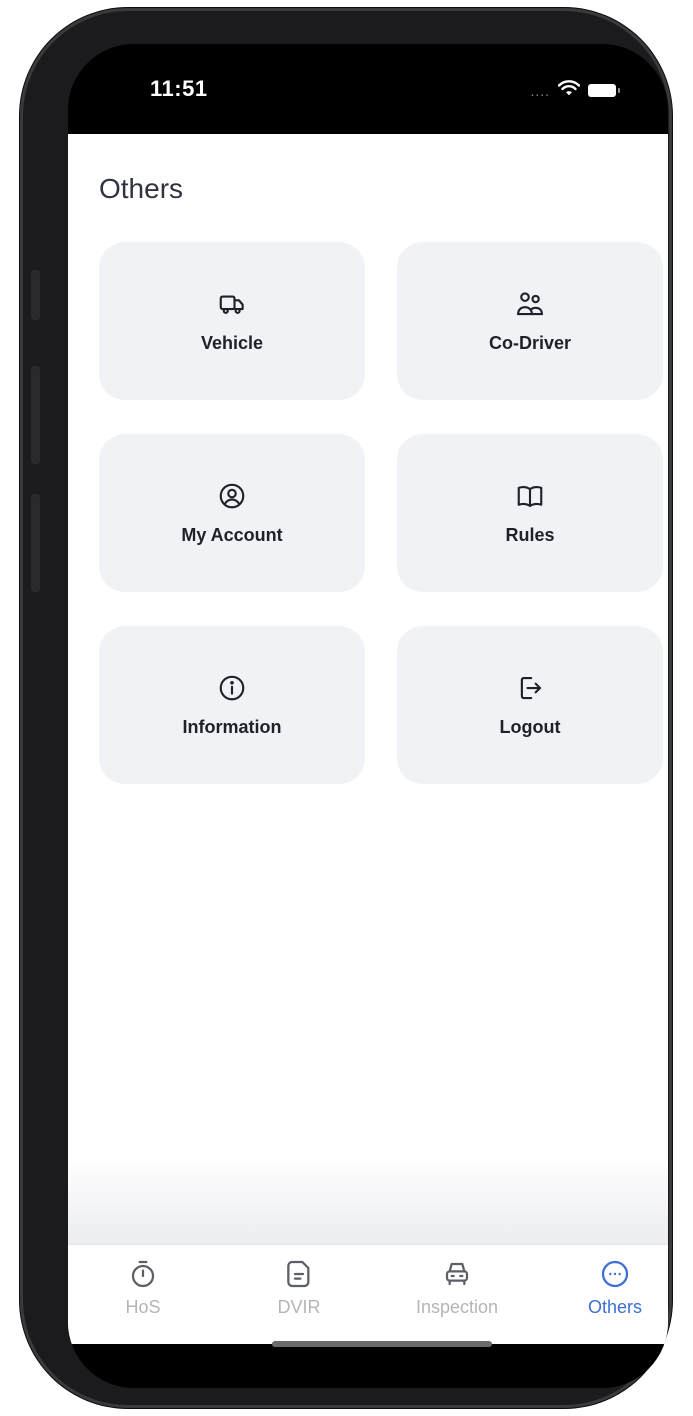 The width and height of the screenshot is (693, 1416). Describe the element at coordinates (530, 688) in the screenshot. I see `logout-icon` at that location.